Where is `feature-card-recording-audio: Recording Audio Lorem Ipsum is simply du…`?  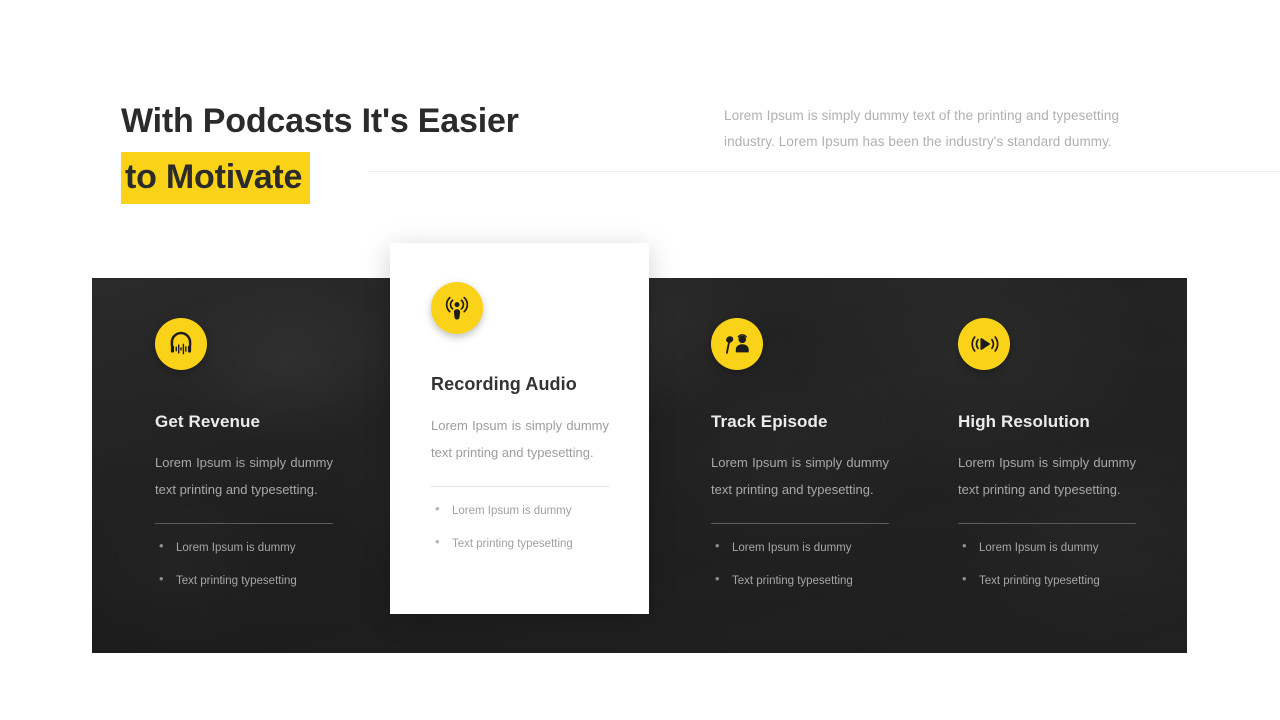 feature-card-recording-audio: Recording Audio Lorem Ipsum is simply du… is located at coordinates (519, 428).